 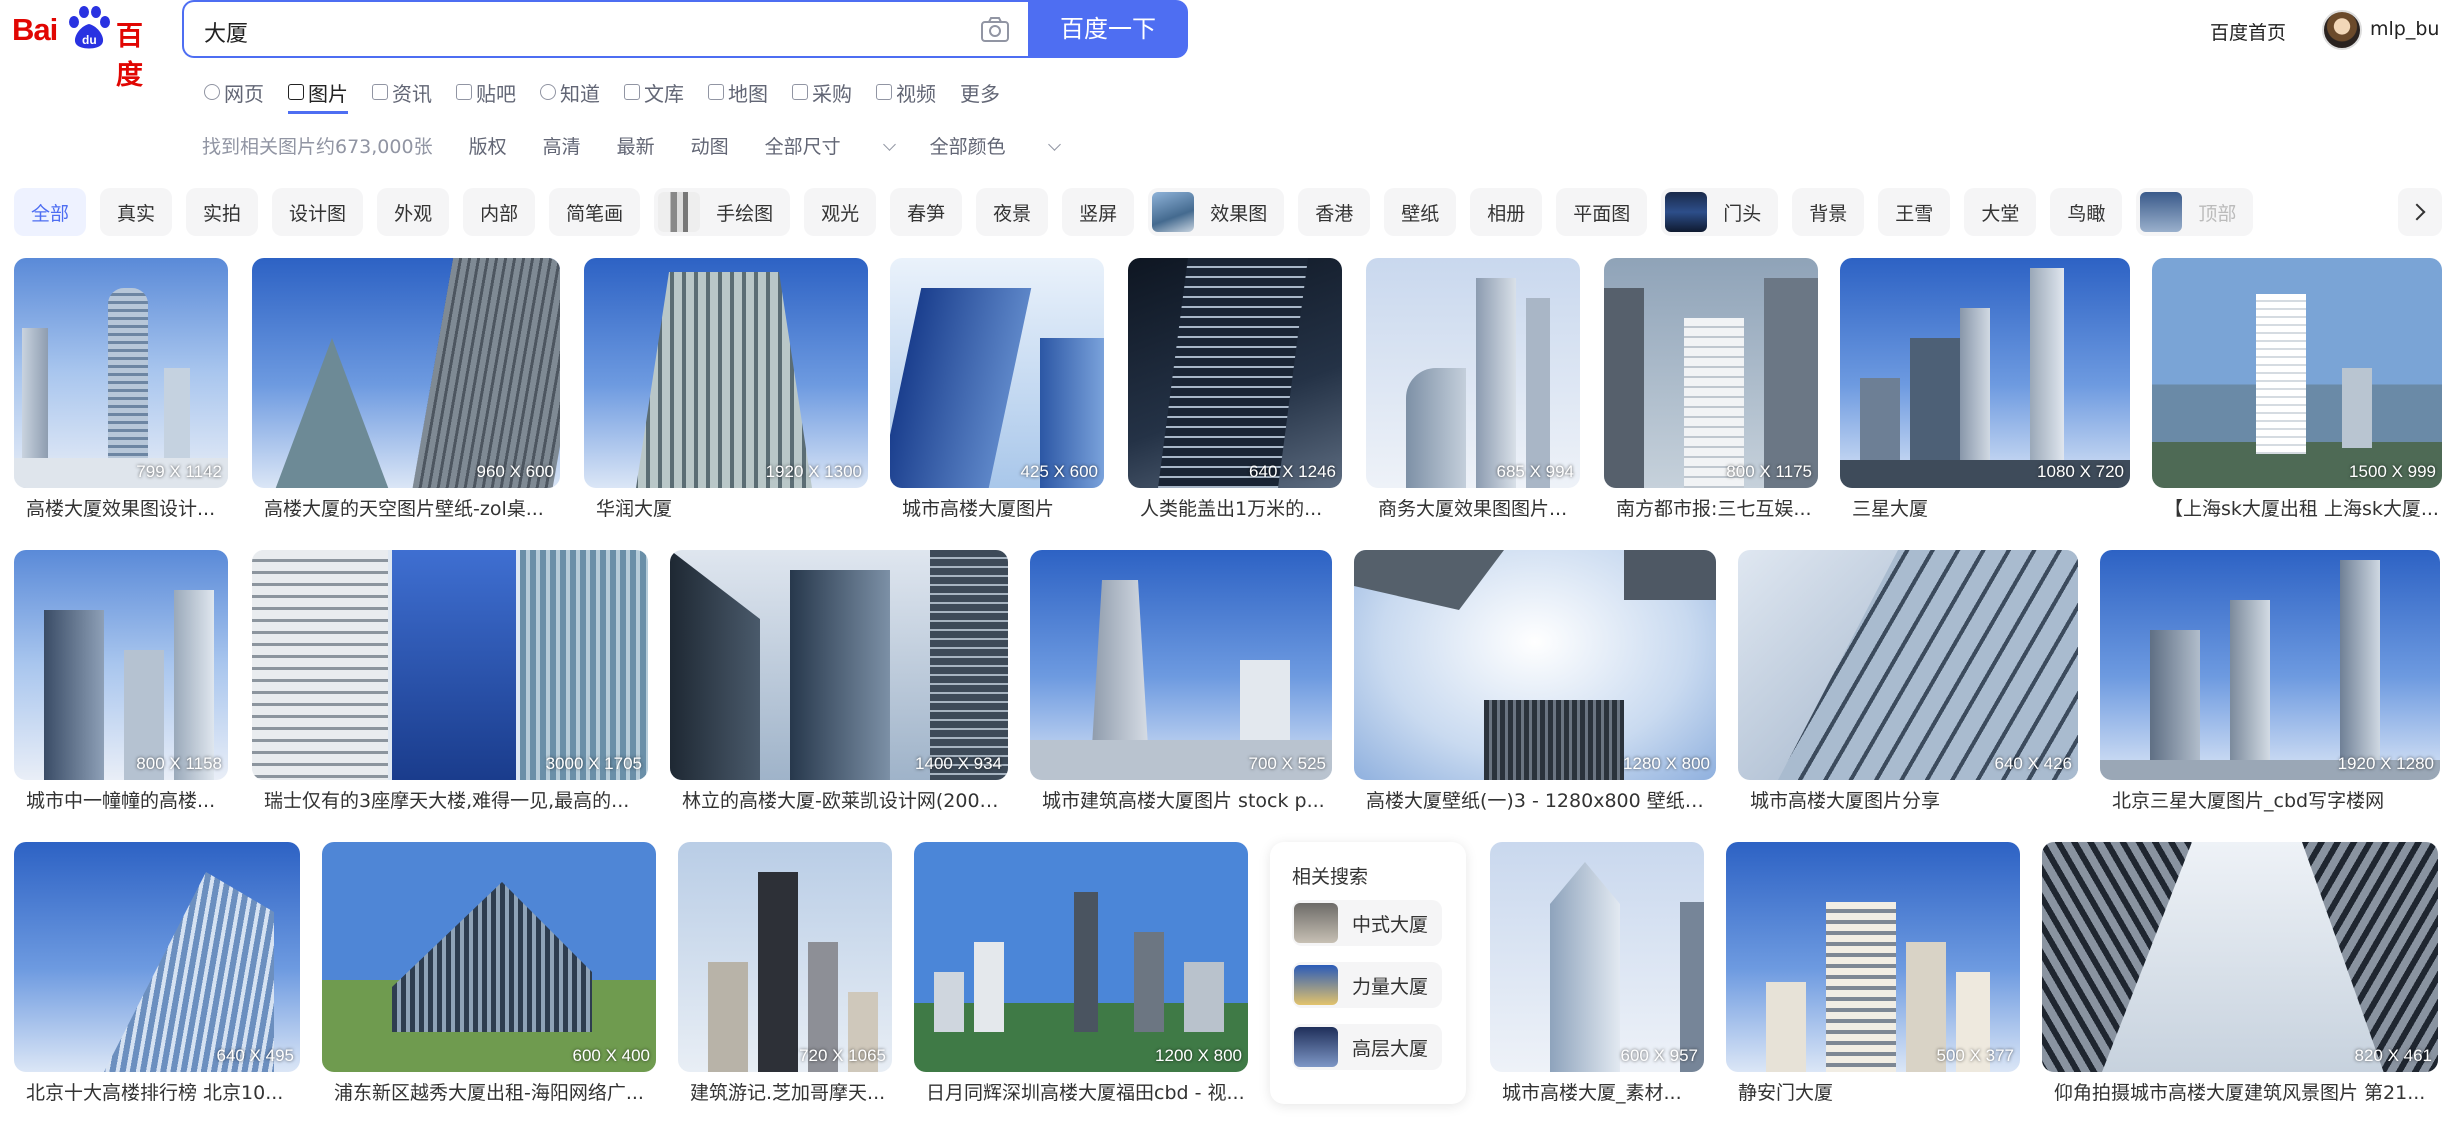 What do you see at coordinates (1420, 212) in the screenshot?
I see `chip: 壁纸` at bounding box center [1420, 212].